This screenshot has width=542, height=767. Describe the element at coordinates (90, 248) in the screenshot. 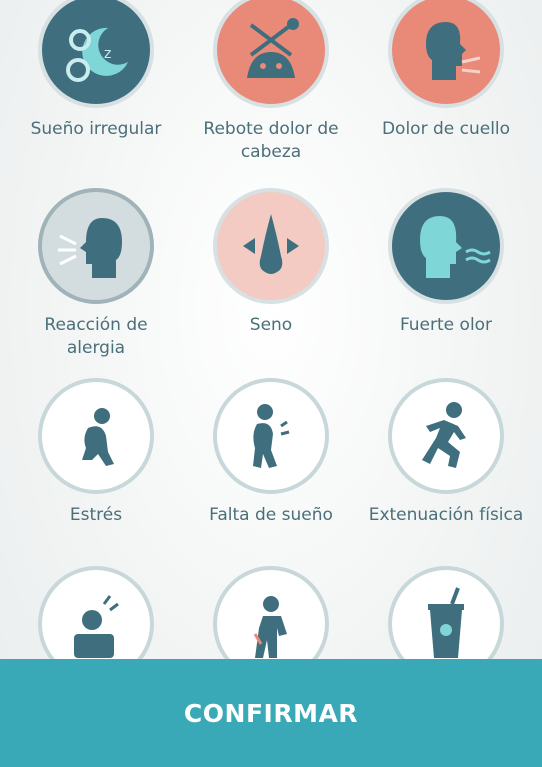

I see `allergy-sneeze-icon` at that location.